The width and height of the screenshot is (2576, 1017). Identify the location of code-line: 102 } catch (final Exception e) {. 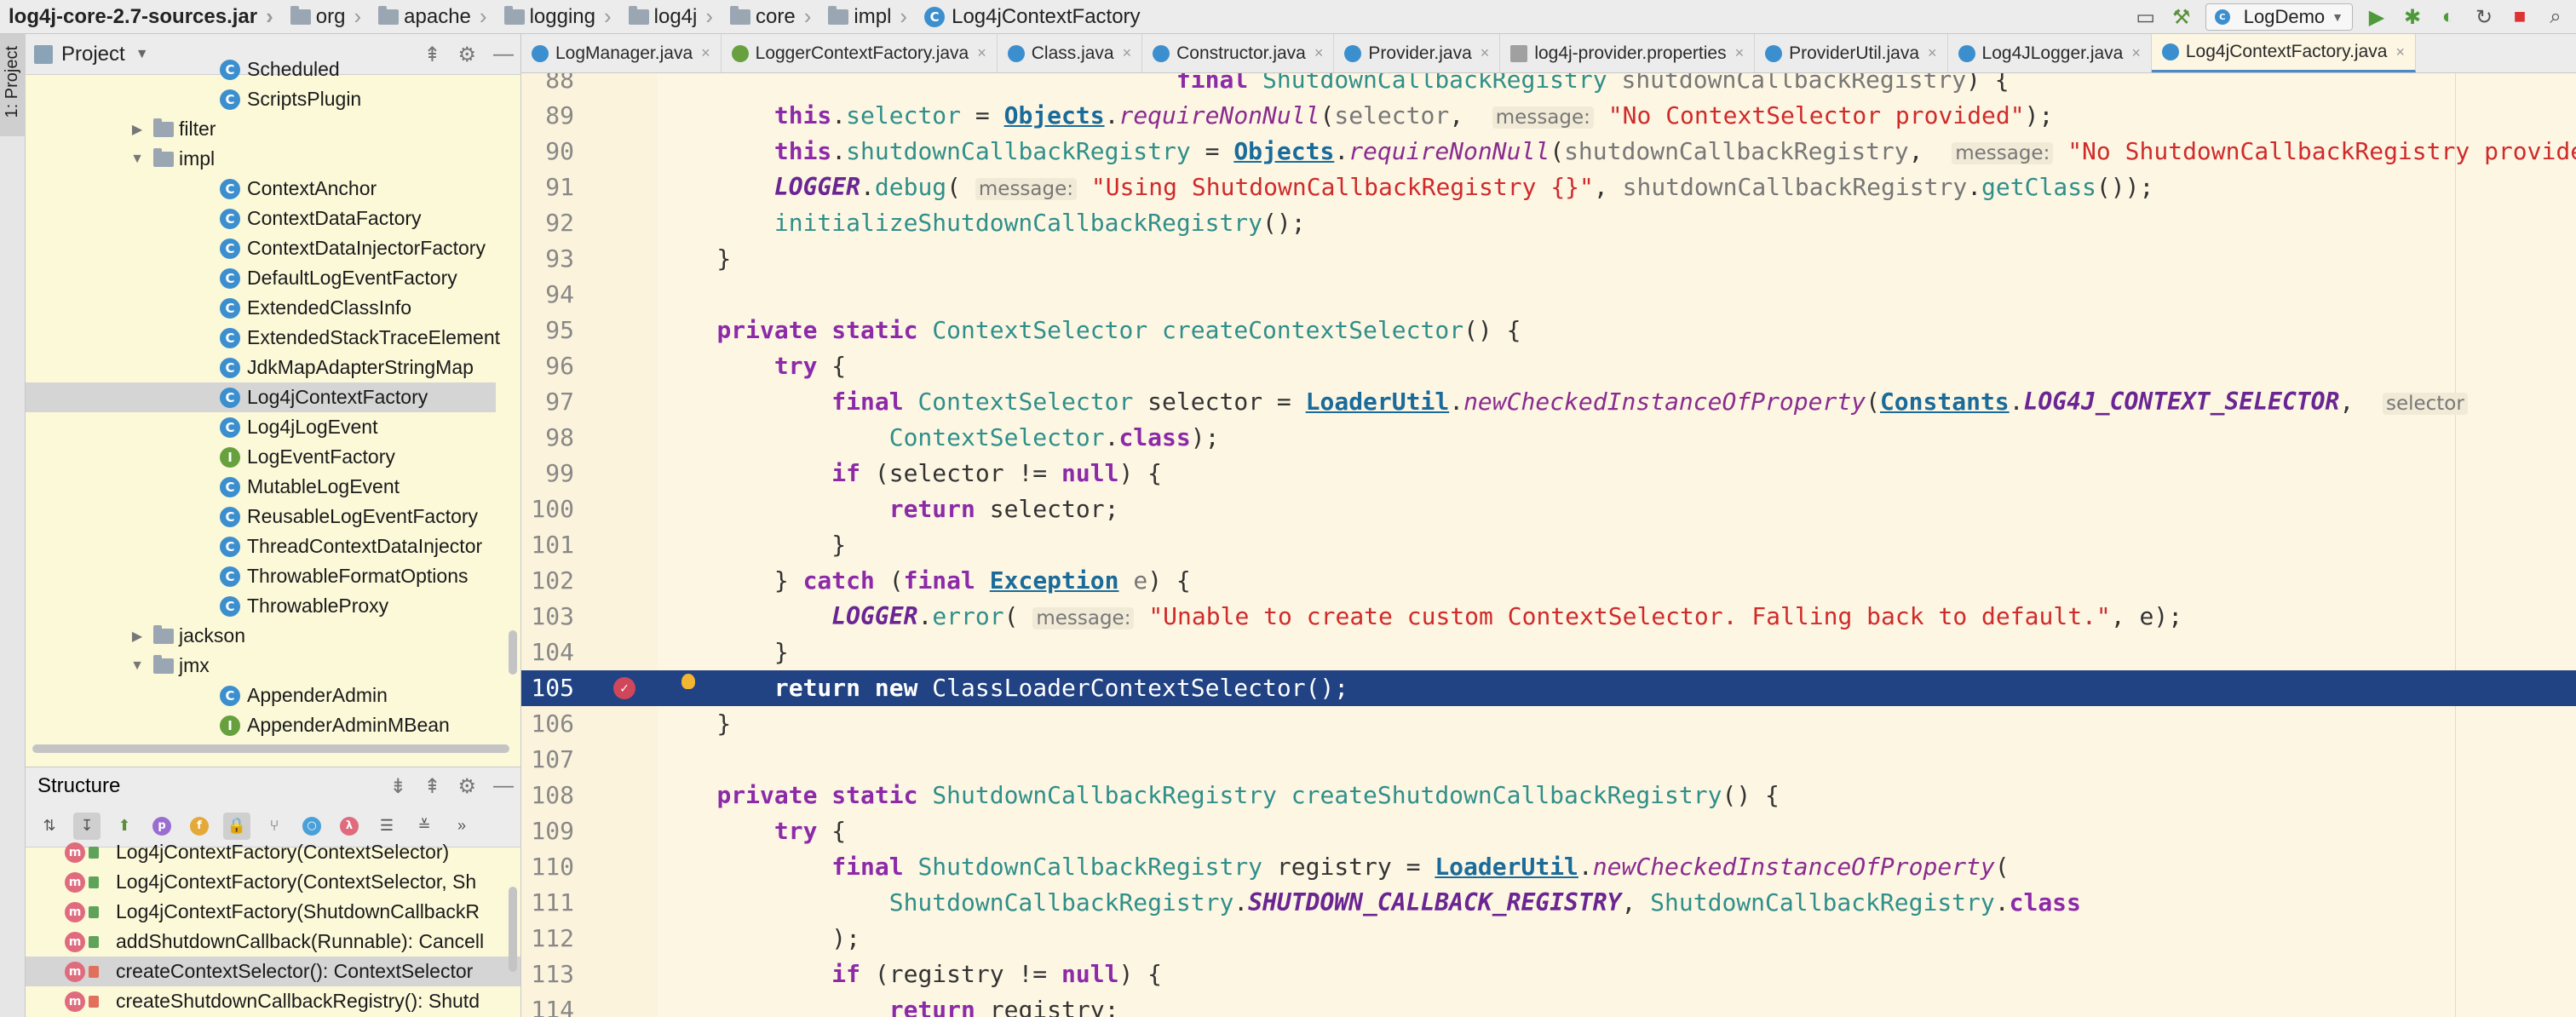
(1549, 581).